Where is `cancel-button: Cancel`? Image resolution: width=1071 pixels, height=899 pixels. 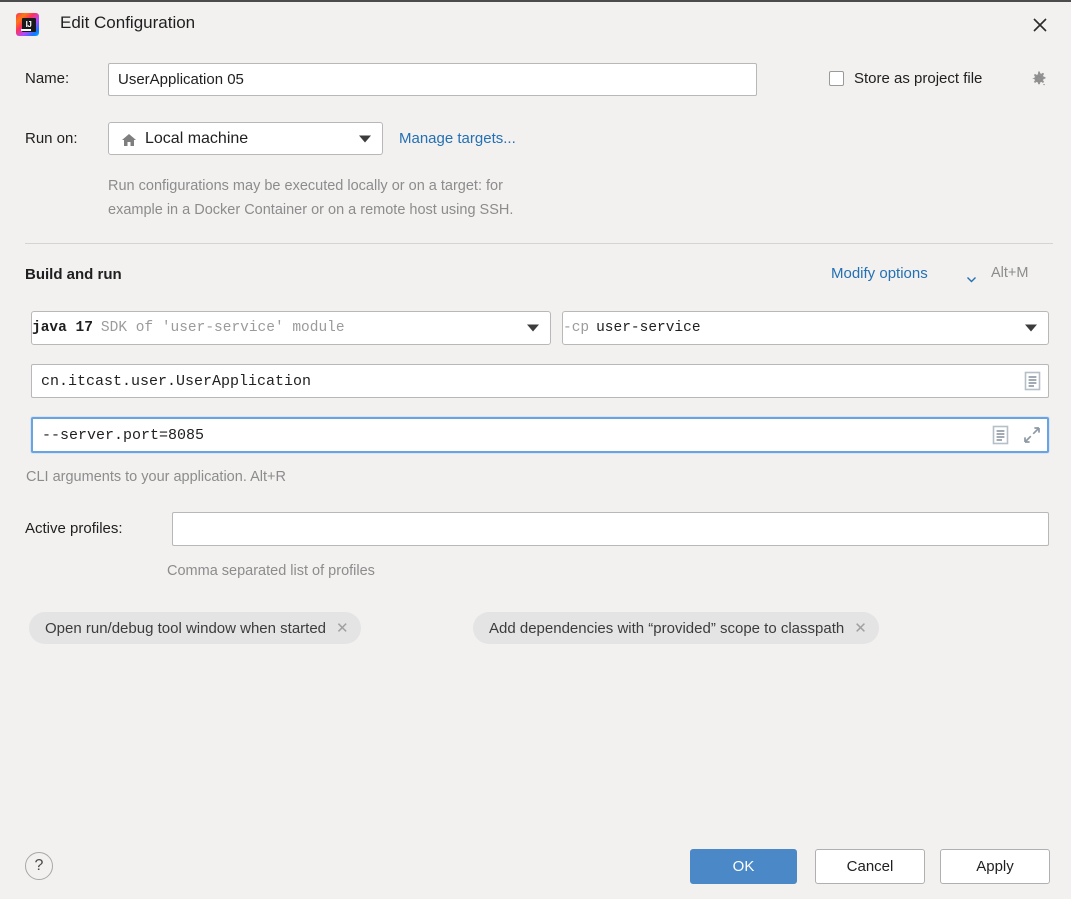 cancel-button: Cancel is located at coordinates (870, 866).